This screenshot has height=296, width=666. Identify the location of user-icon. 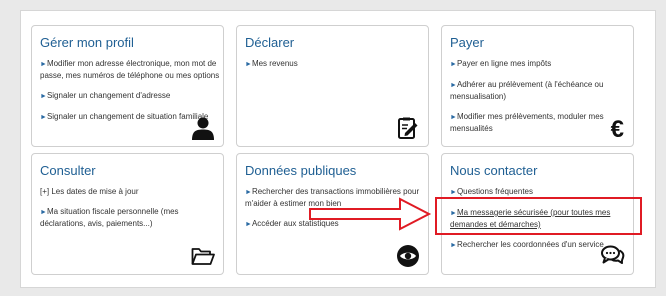
(203, 128).